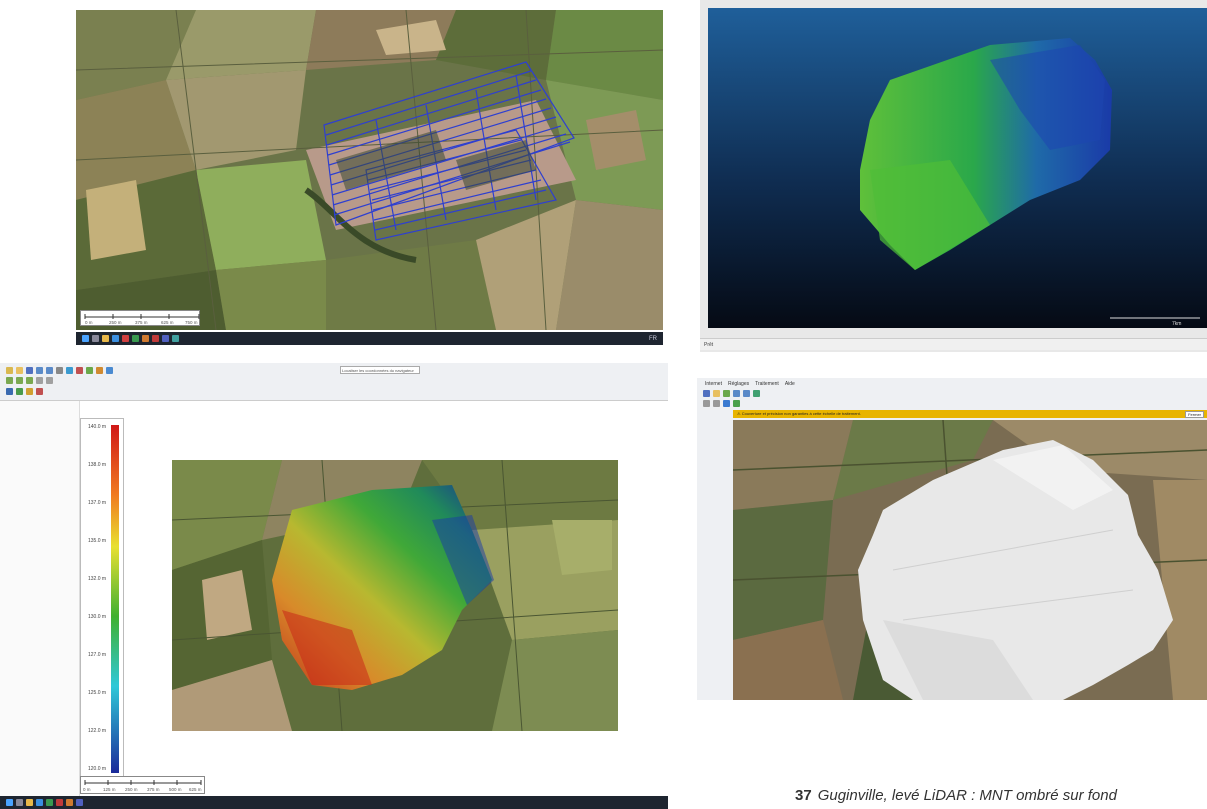 The image size is (1207, 809). Describe the element at coordinates (721, 403) in the screenshot. I see `toolbar-row-b` at that location.